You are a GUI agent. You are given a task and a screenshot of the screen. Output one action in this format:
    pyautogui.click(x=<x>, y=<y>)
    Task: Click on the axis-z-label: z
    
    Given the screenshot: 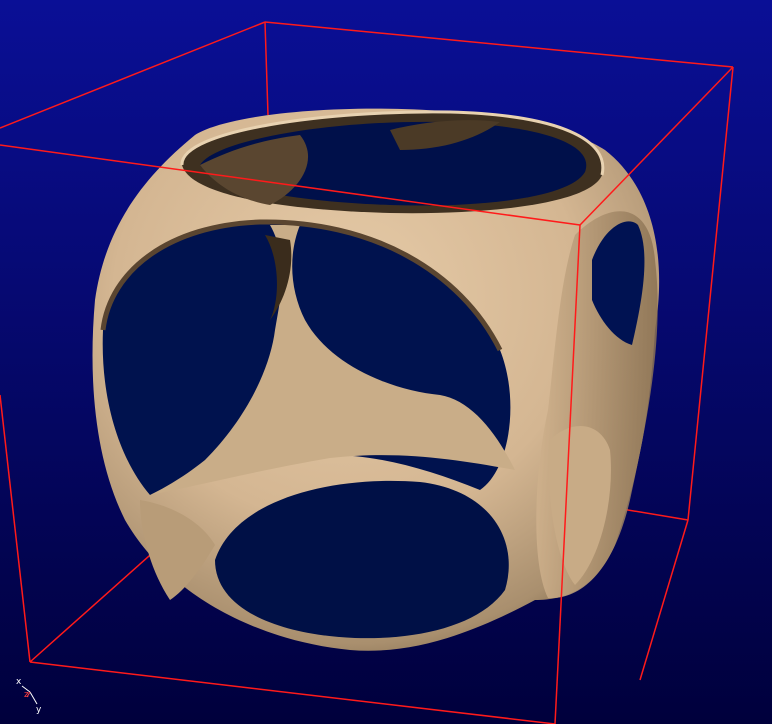 What is the action you would take?
    pyautogui.click(x=26, y=695)
    